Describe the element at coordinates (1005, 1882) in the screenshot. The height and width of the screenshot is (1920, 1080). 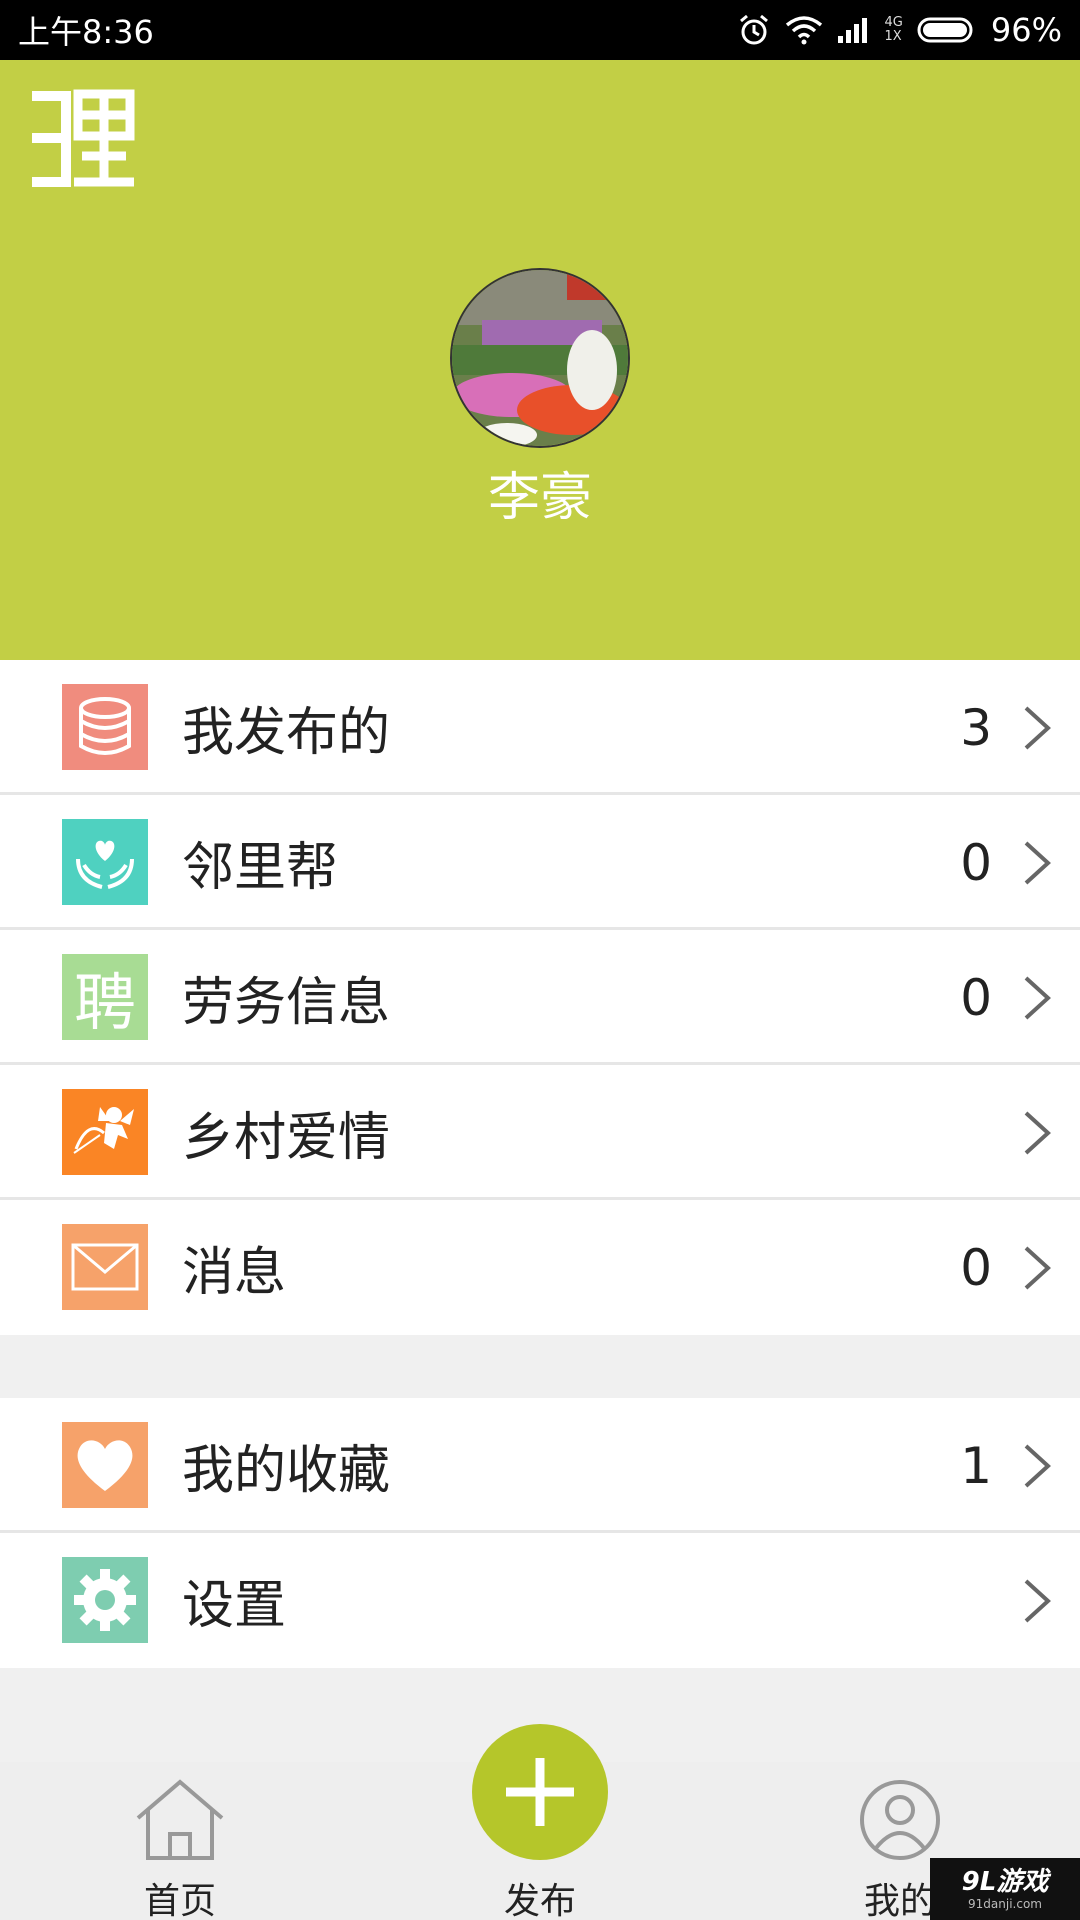
I see `watermark-text: 9L游戏` at that location.